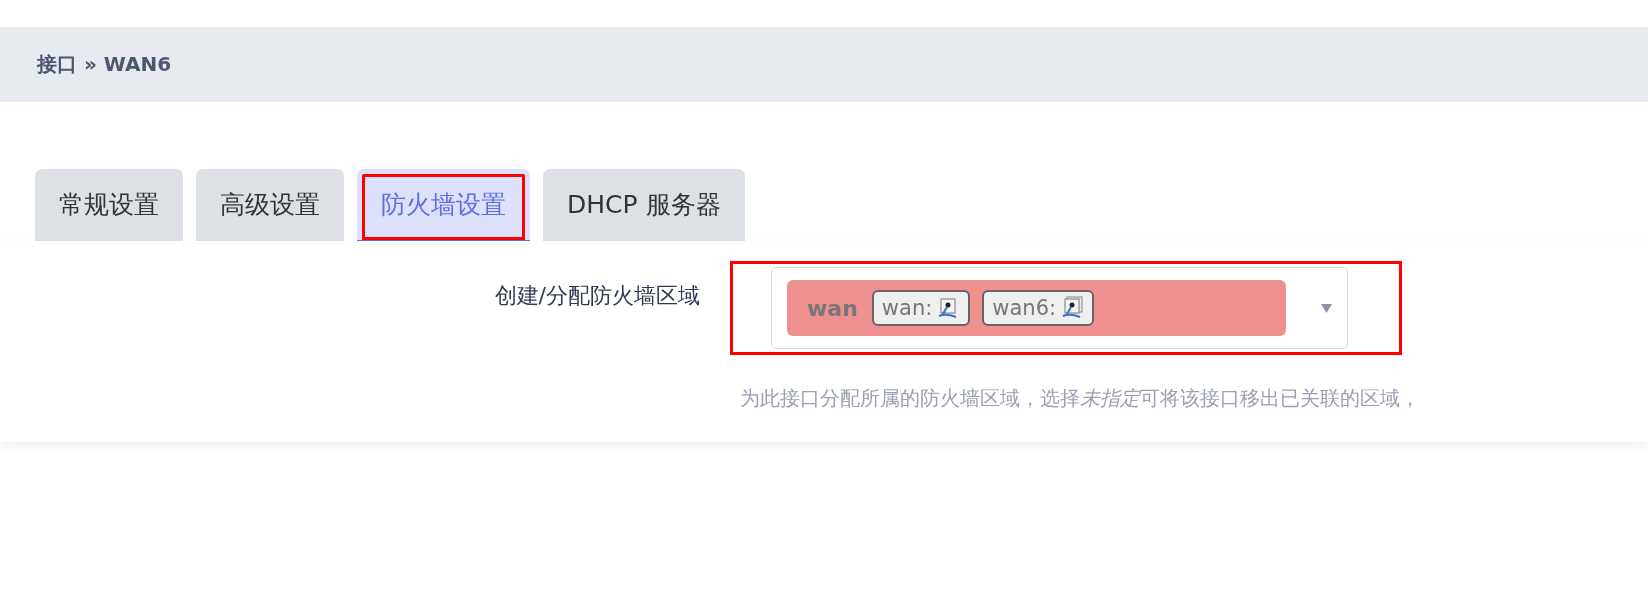 The height and width of the screenshot is (600, 1648). Describe the element at coordinates (1038, 308) in the screenshot. I see `network-tag: wan6:` at that location.